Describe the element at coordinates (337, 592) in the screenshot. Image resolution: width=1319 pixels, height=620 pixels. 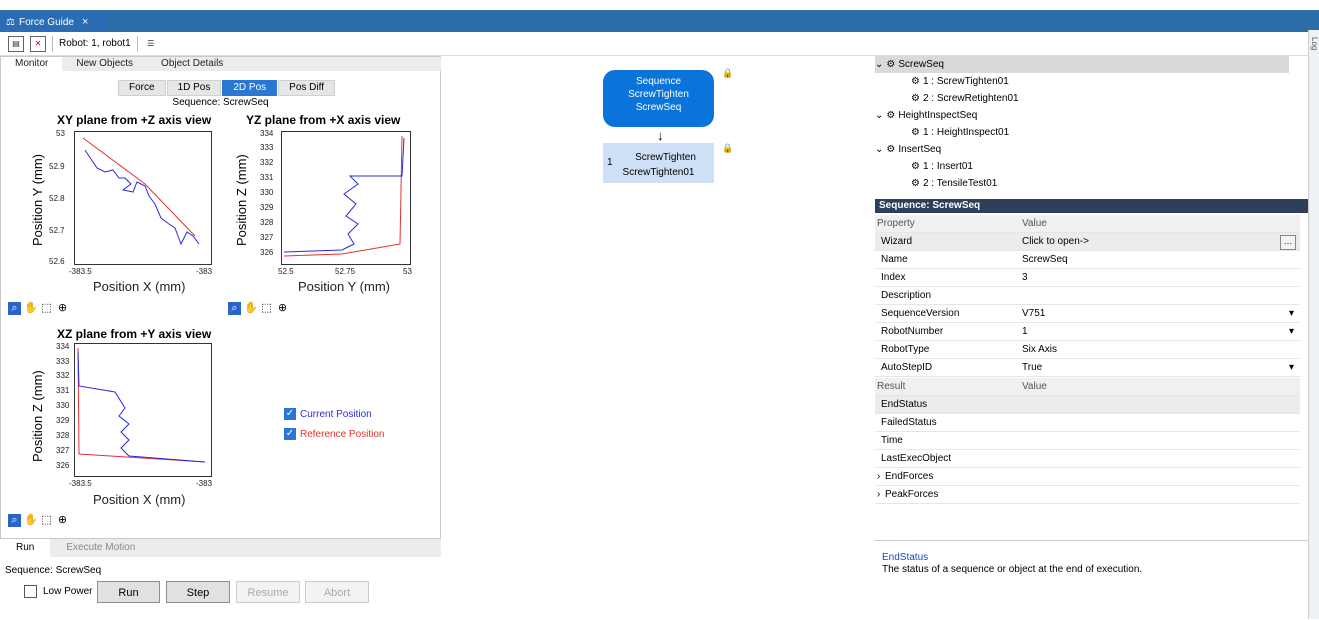
I see `abort-button: Abort` at that location.